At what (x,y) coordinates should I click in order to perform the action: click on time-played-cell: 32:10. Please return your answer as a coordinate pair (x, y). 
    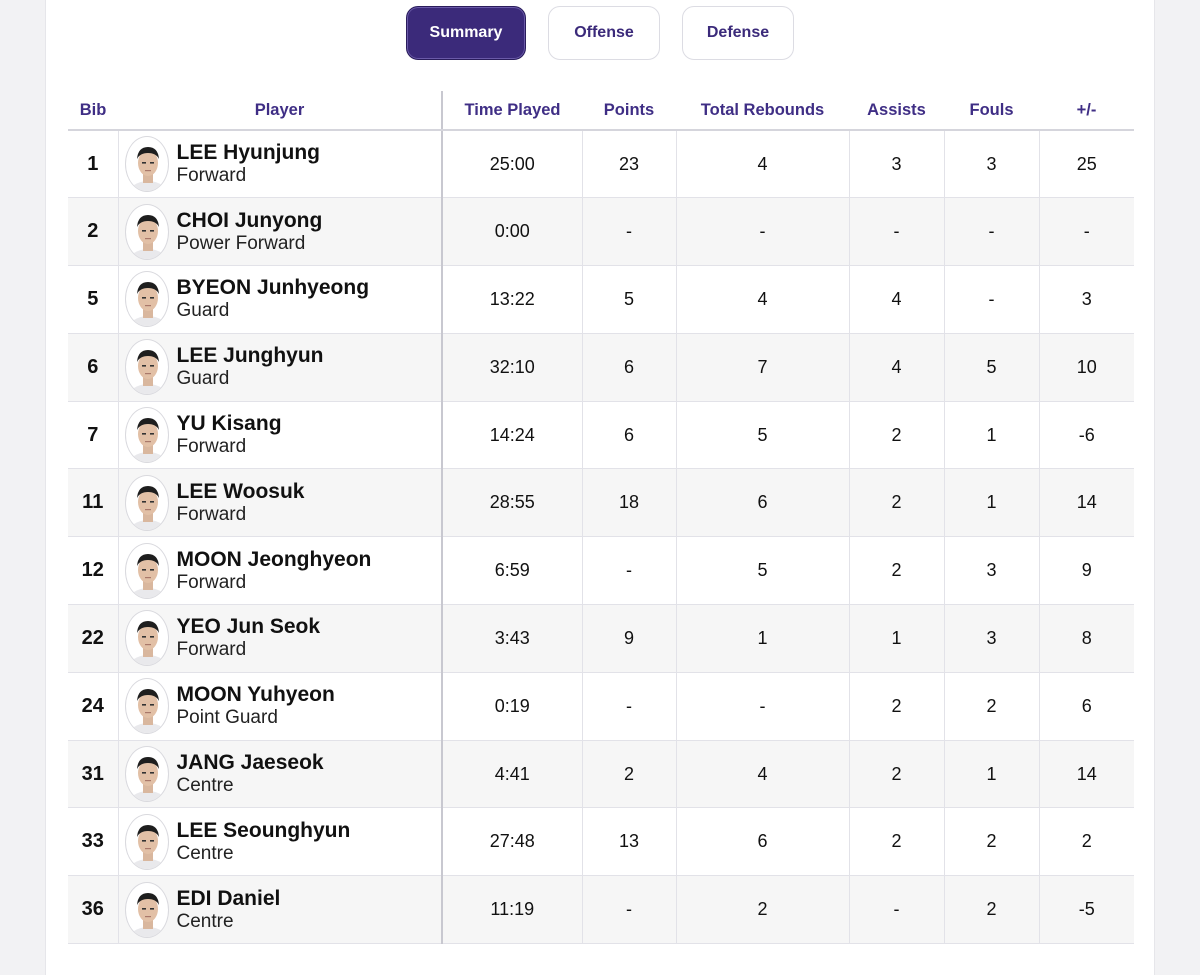
    Looking at the image, I should click on (511, 367).